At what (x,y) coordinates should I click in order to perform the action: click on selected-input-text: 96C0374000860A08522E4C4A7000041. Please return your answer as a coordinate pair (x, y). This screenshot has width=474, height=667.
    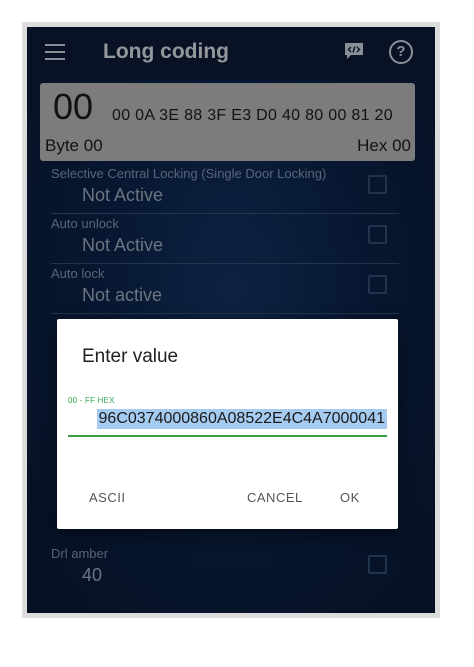
    Looking at the image, I should click on (241, 419).